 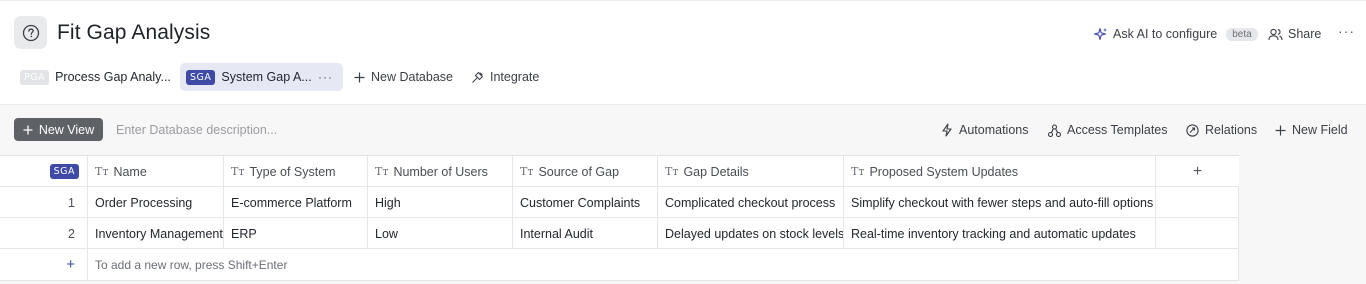 What do you see at coordinates (64, 171) in the screenshot?
I see `table-badge: SGA` at bounding box center [64, 171].